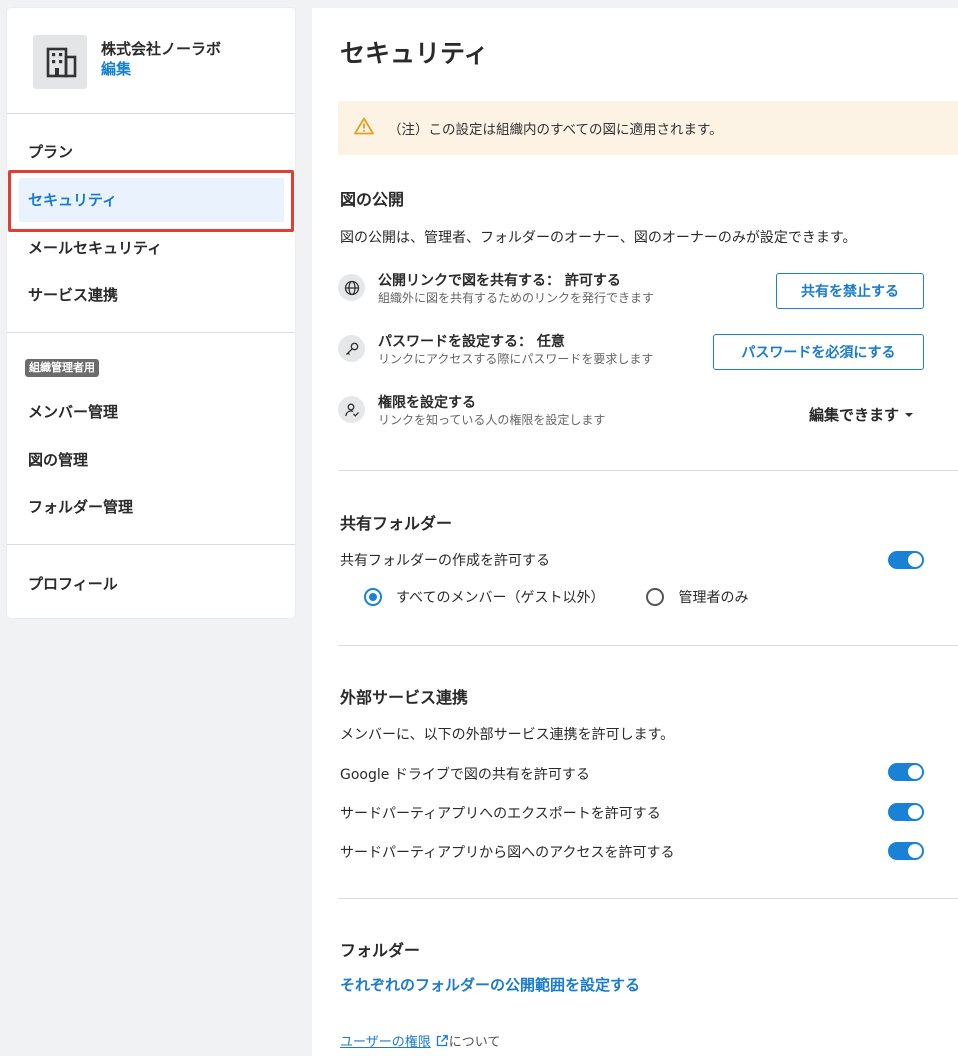  I want to click on sidebar-item-diagrams: 図の管理, so click(151, 460).